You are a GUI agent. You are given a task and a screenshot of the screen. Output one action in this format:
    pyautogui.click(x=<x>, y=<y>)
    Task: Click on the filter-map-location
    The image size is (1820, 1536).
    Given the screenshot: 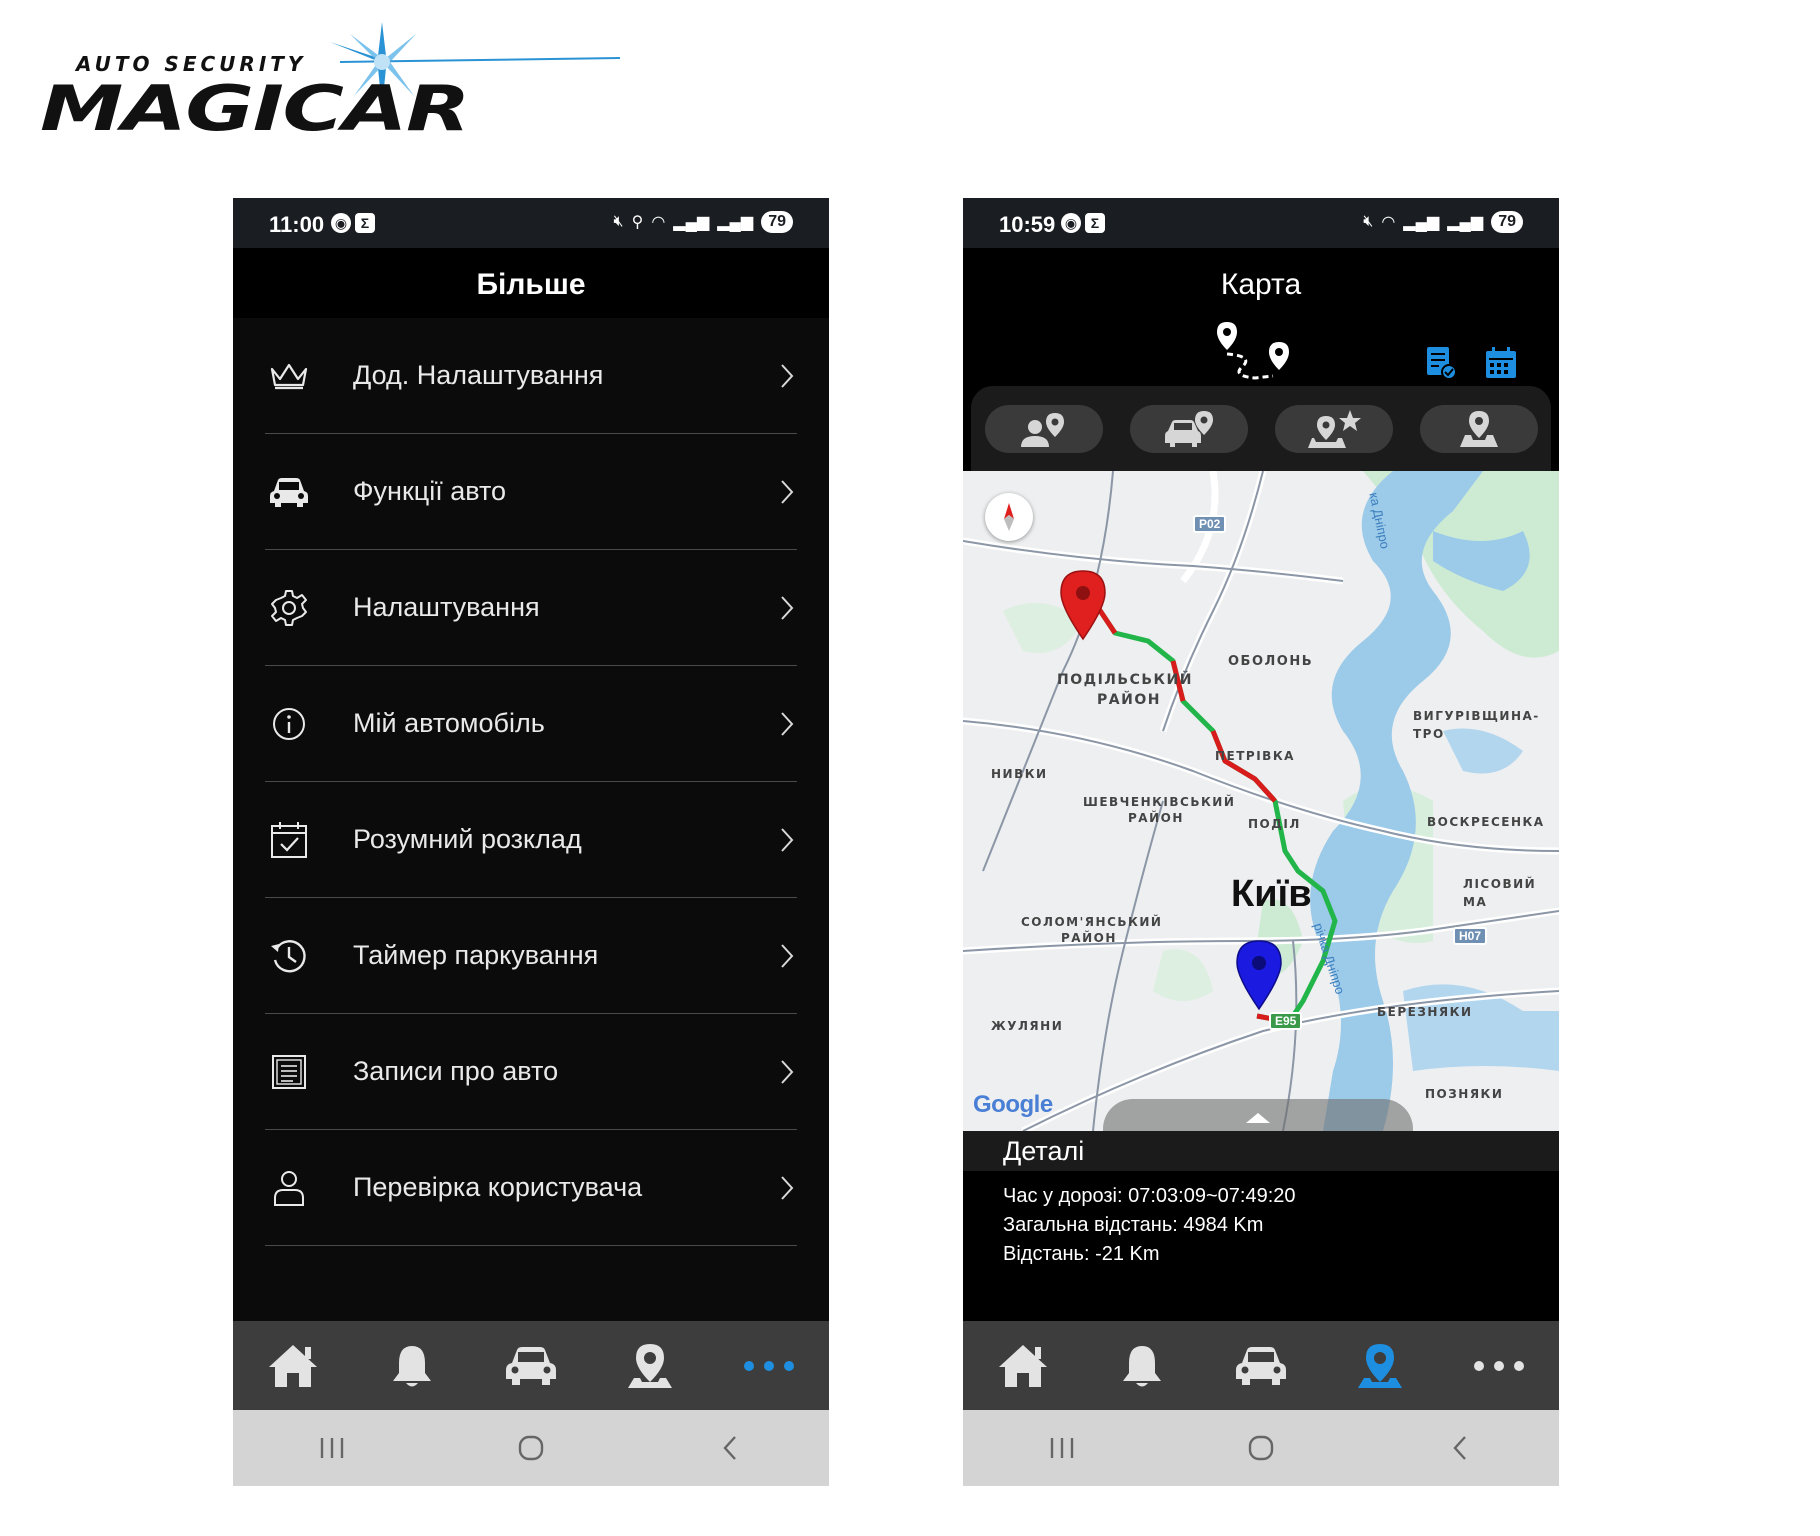 What is the action you would take?
    pyautogui.click(x=1478, y=428)
    